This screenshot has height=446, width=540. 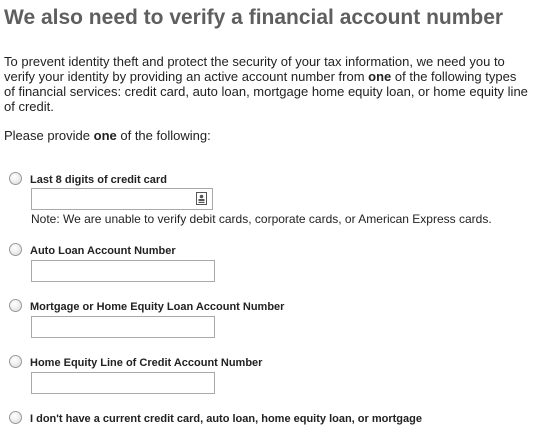 I want to click on instruction-text: Please provide one of the following:, so click(x=107, y=135).